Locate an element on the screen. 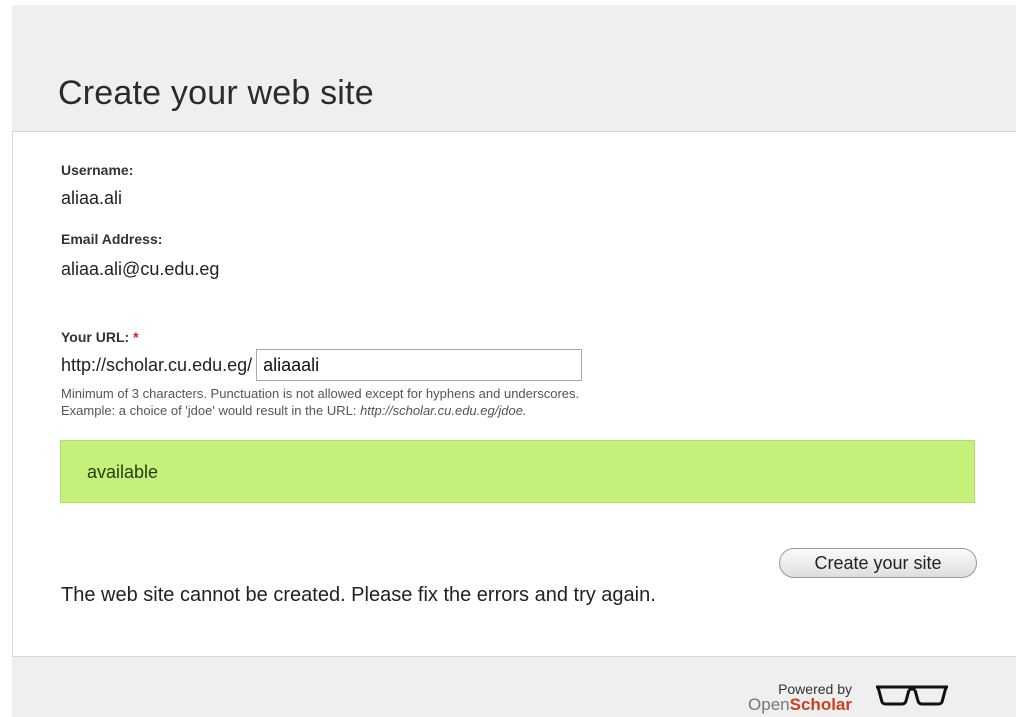 This screenshot has width=1016, height=717. brand-scholar: Scholar is located at coordinates (820, 704).